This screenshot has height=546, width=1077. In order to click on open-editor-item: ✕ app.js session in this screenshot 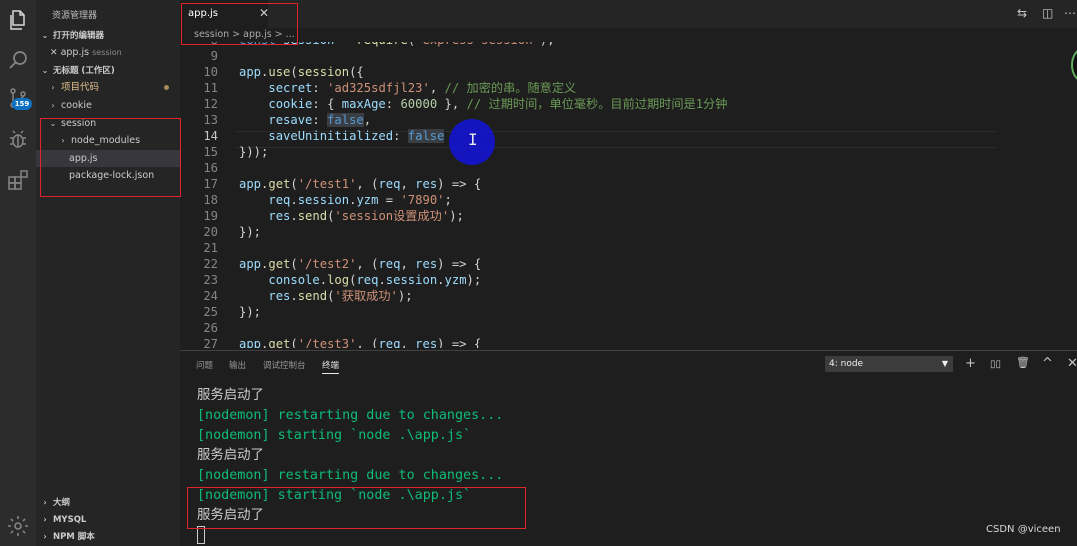, I will do `click(108, 52)`.